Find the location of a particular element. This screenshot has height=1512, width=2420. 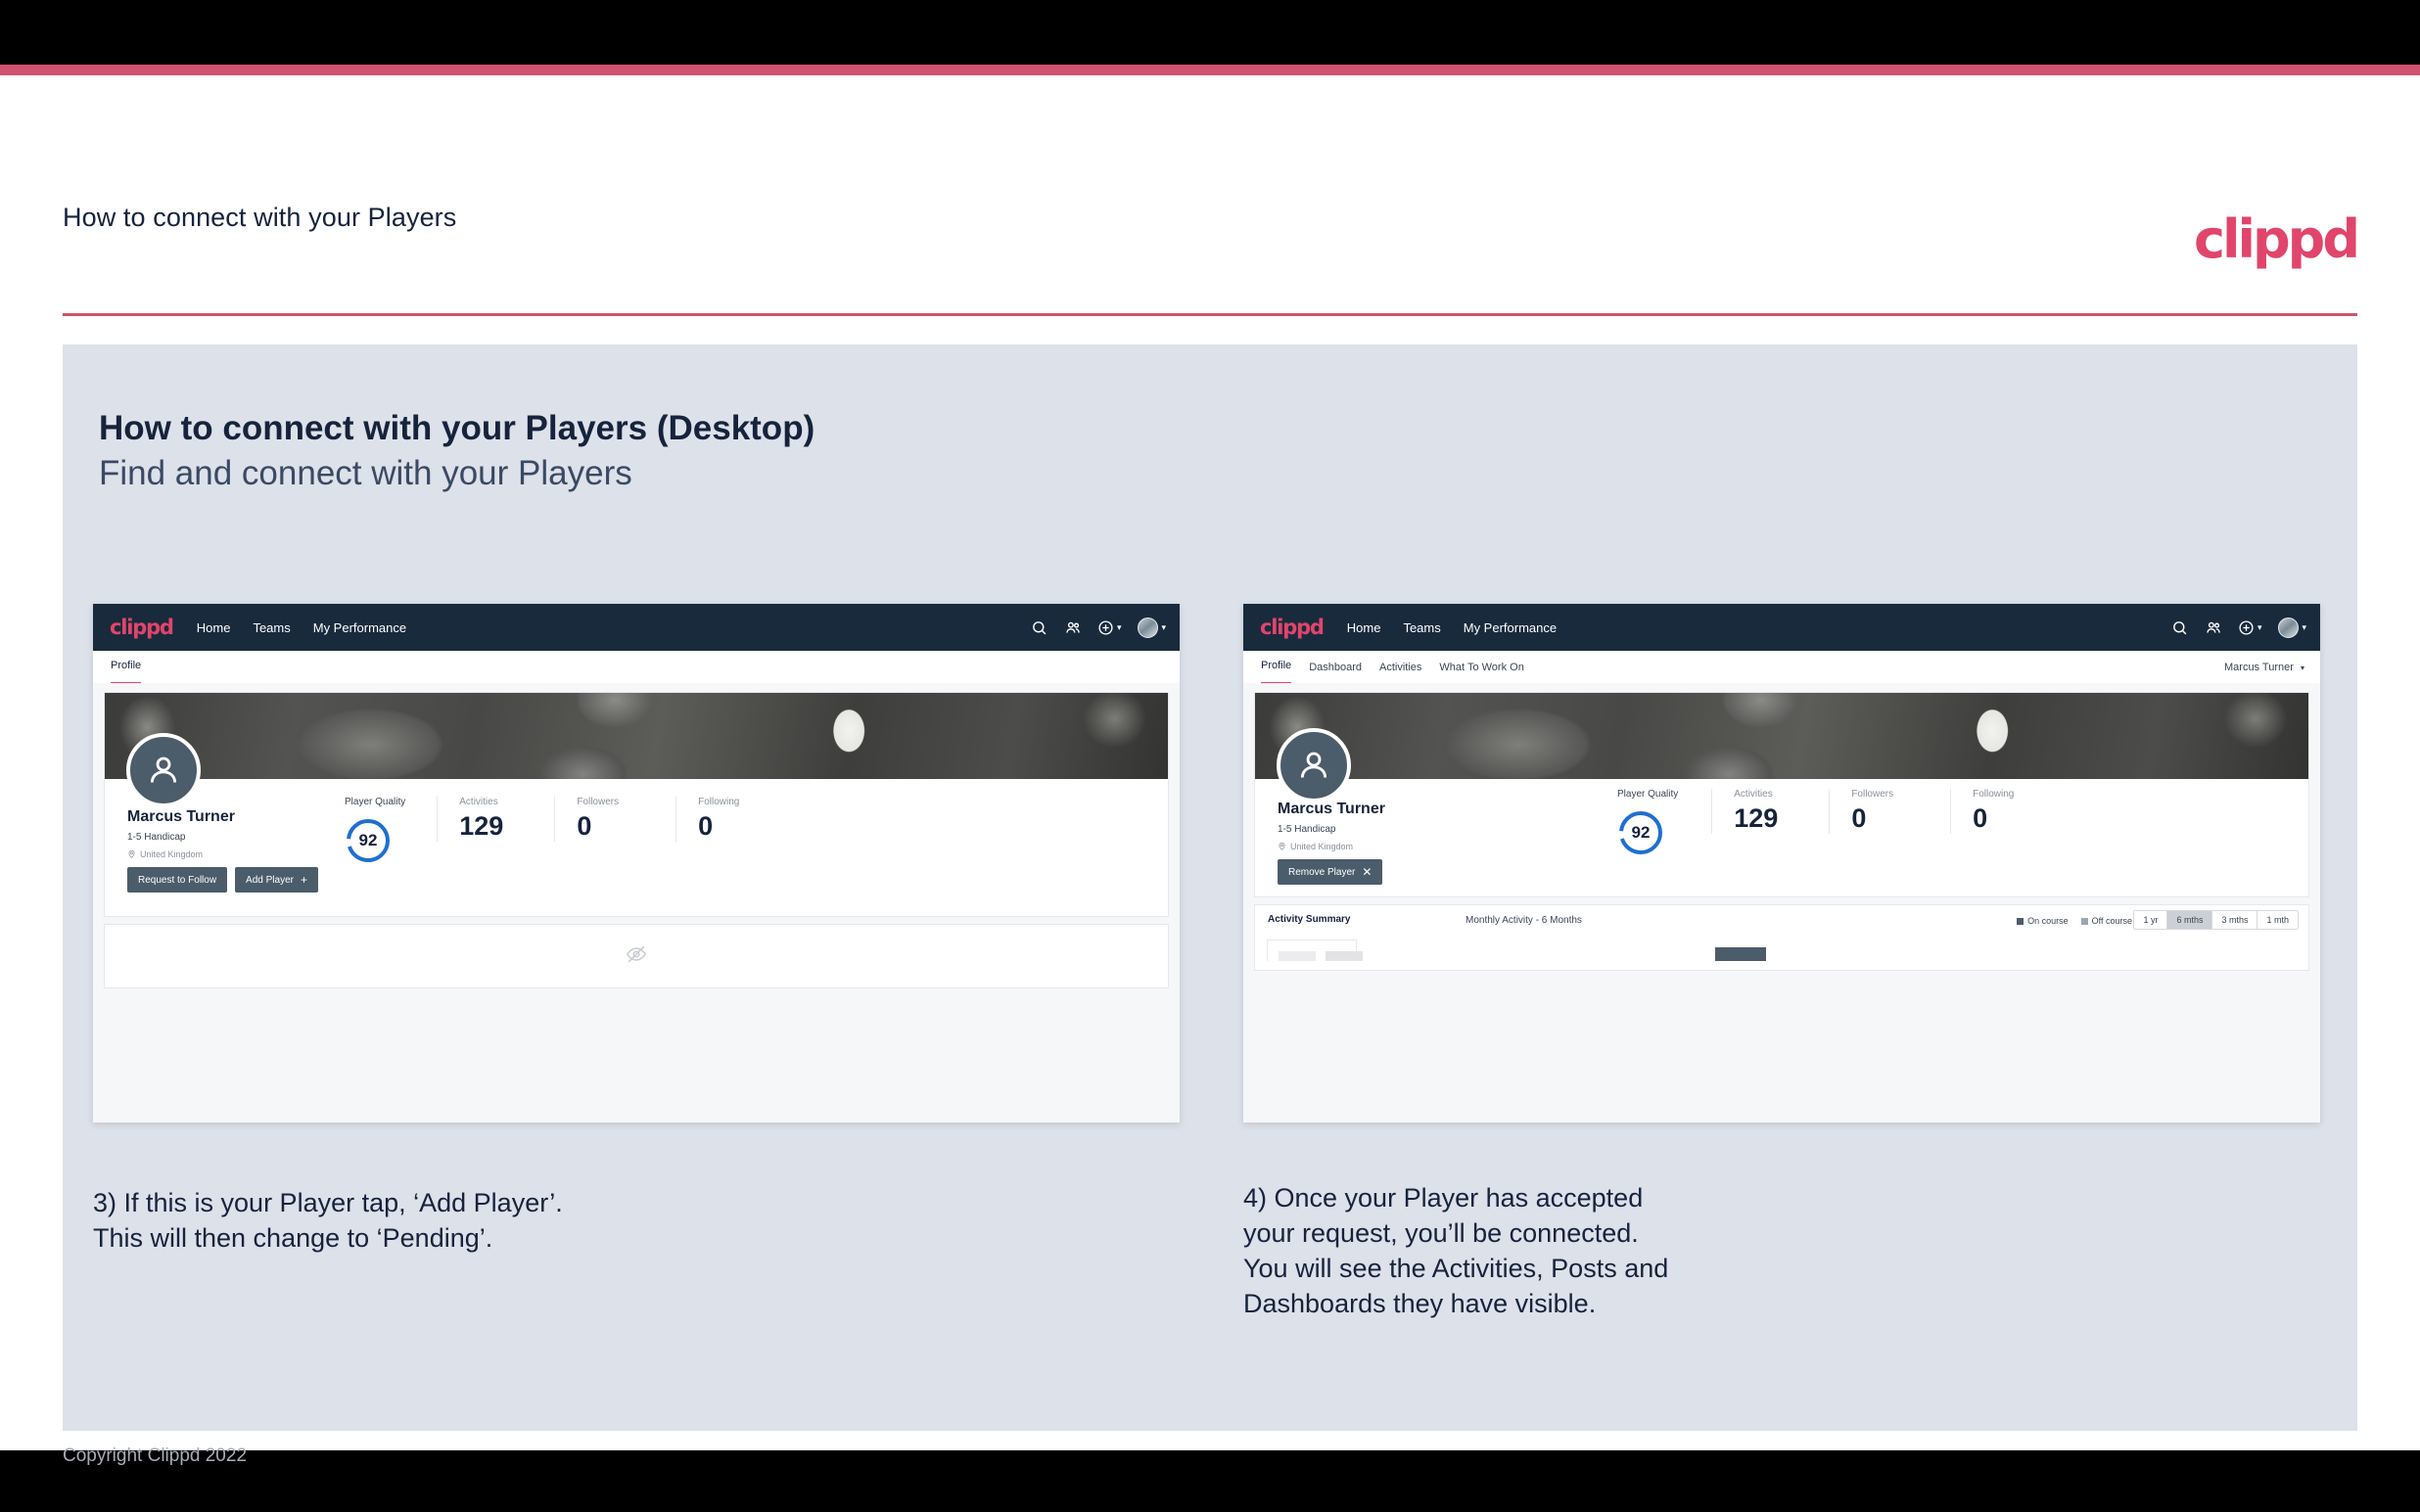

accent-stripe-top is located at coordinates (1210, 70).